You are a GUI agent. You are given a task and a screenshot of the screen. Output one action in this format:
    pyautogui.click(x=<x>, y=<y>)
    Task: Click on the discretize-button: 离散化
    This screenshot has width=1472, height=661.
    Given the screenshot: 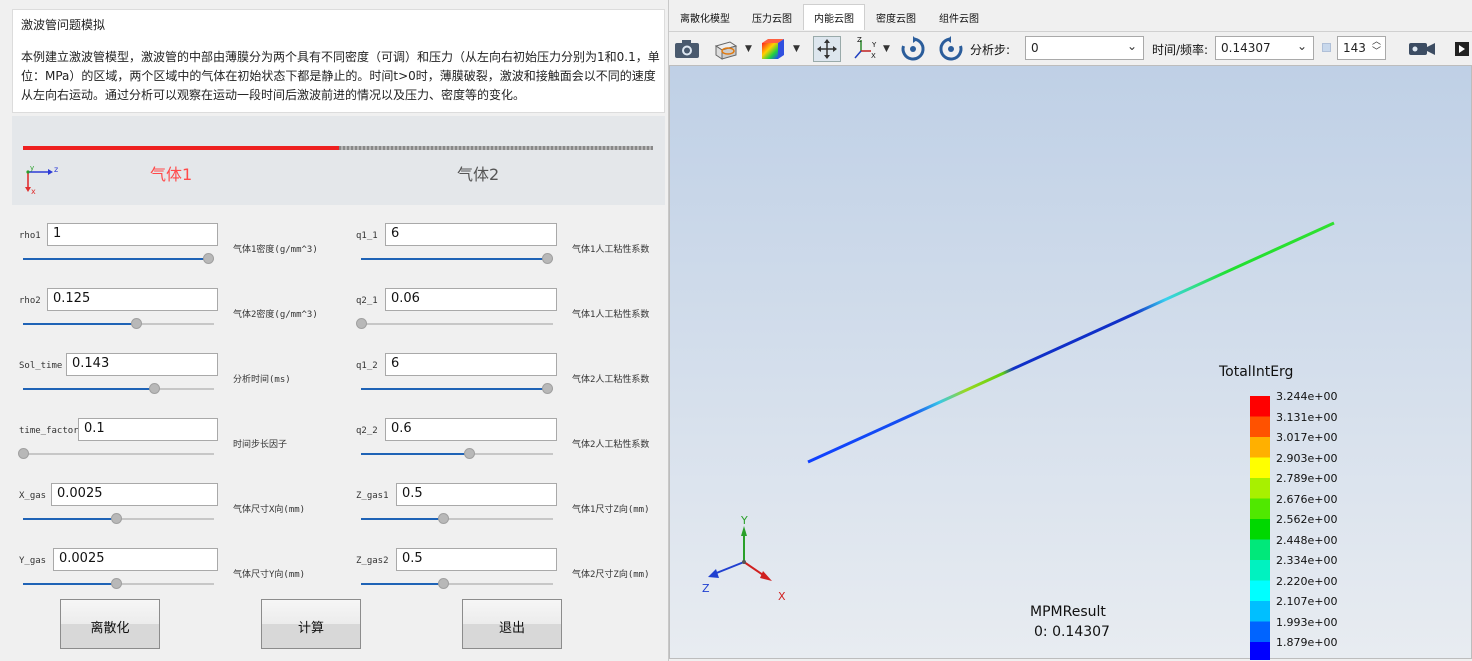 What is the action you would take?
    pyautogui.click(x=110, y=624)
    